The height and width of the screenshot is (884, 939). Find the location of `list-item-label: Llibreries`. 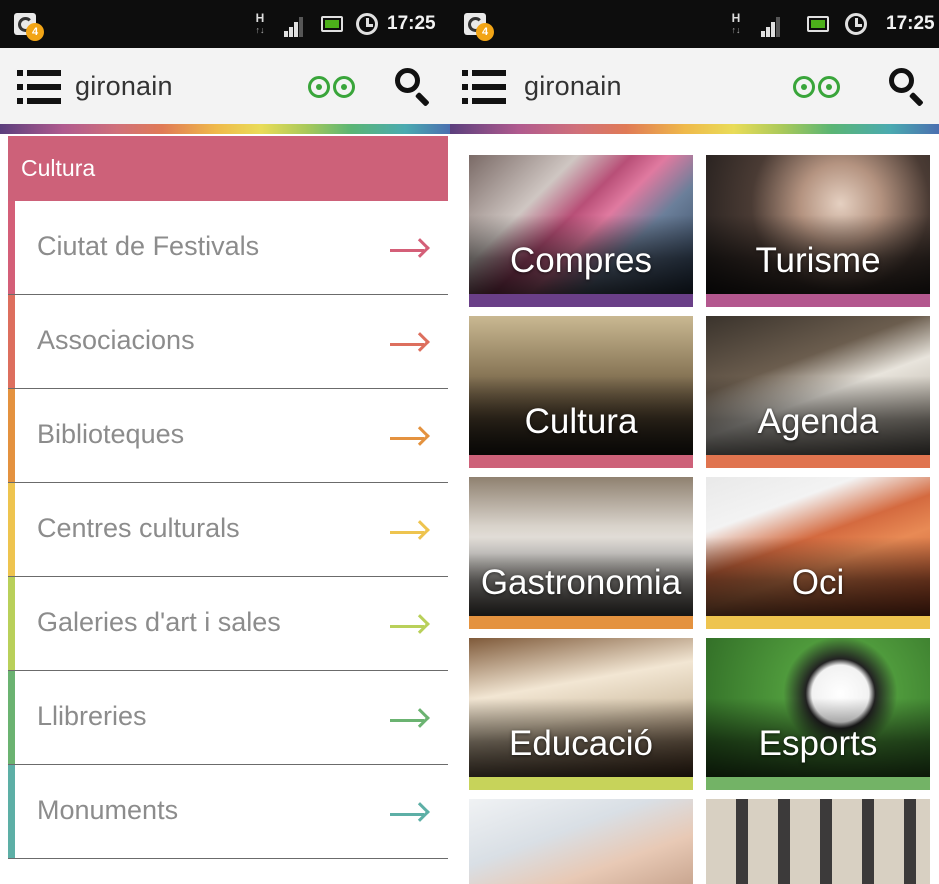

list-item-label: Llibreries is located at coordinates (92, 716).